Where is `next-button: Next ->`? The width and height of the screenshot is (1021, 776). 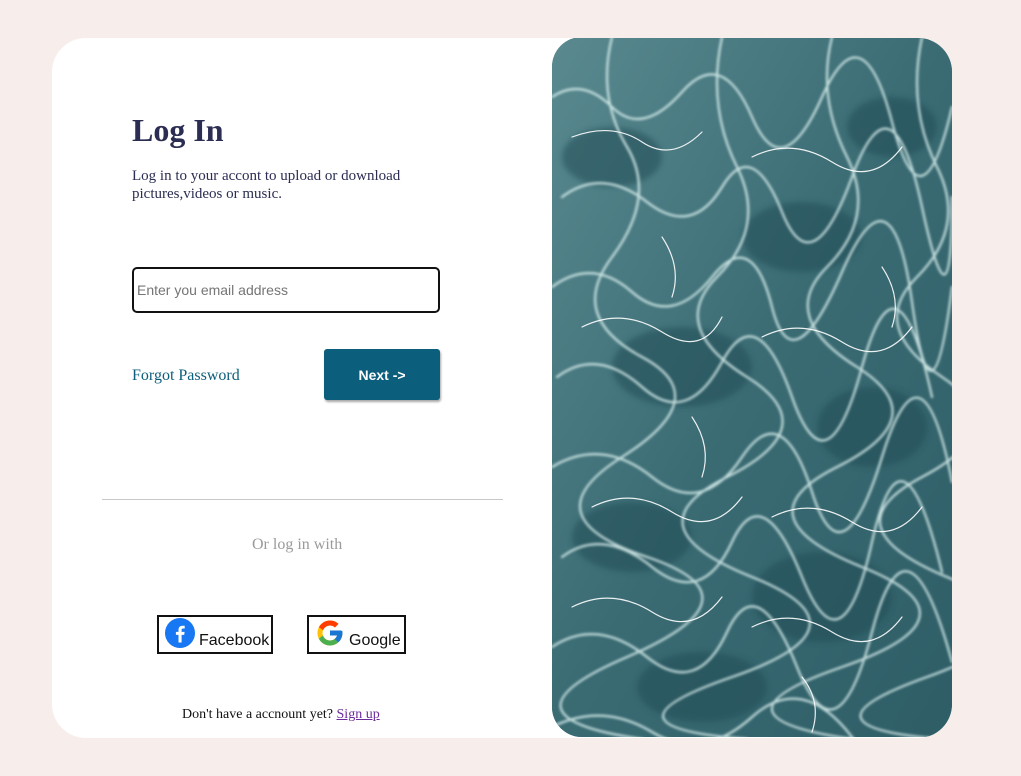
next-button: Next -> is located at coordinates (382, 374).